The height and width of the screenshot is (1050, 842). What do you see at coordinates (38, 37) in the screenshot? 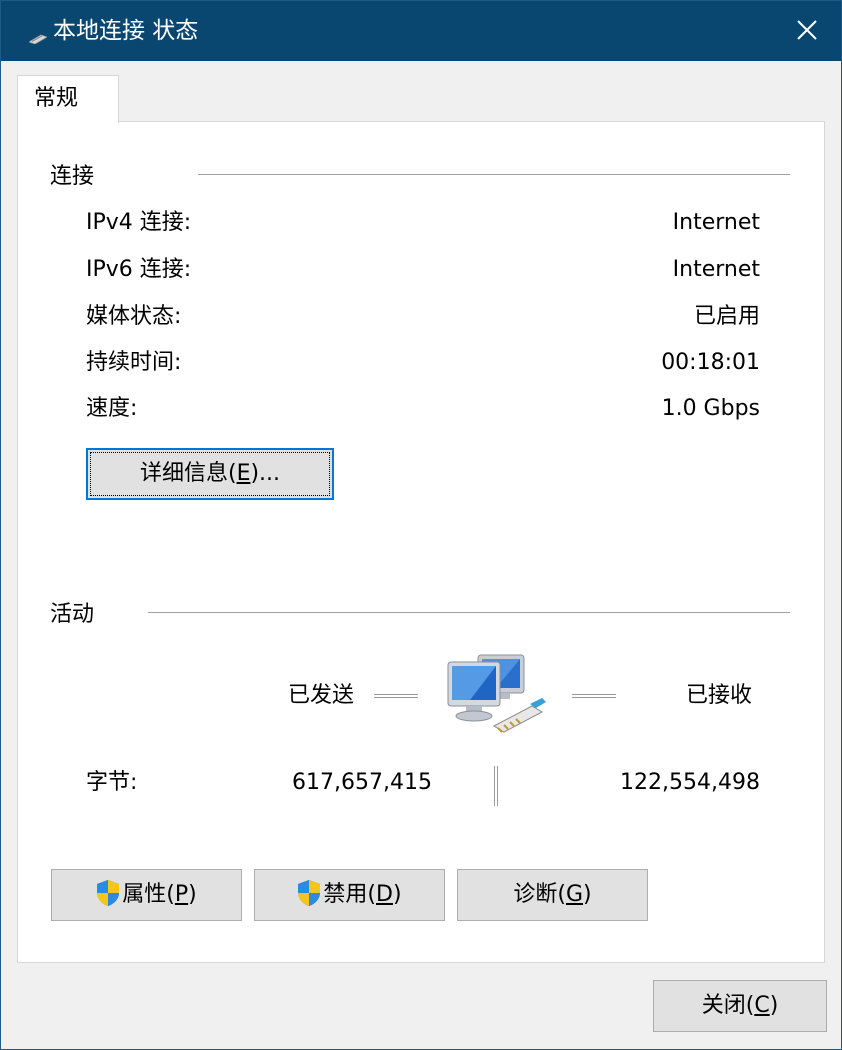
I see `network-adapter-icon` at bounding box center [38, 37].